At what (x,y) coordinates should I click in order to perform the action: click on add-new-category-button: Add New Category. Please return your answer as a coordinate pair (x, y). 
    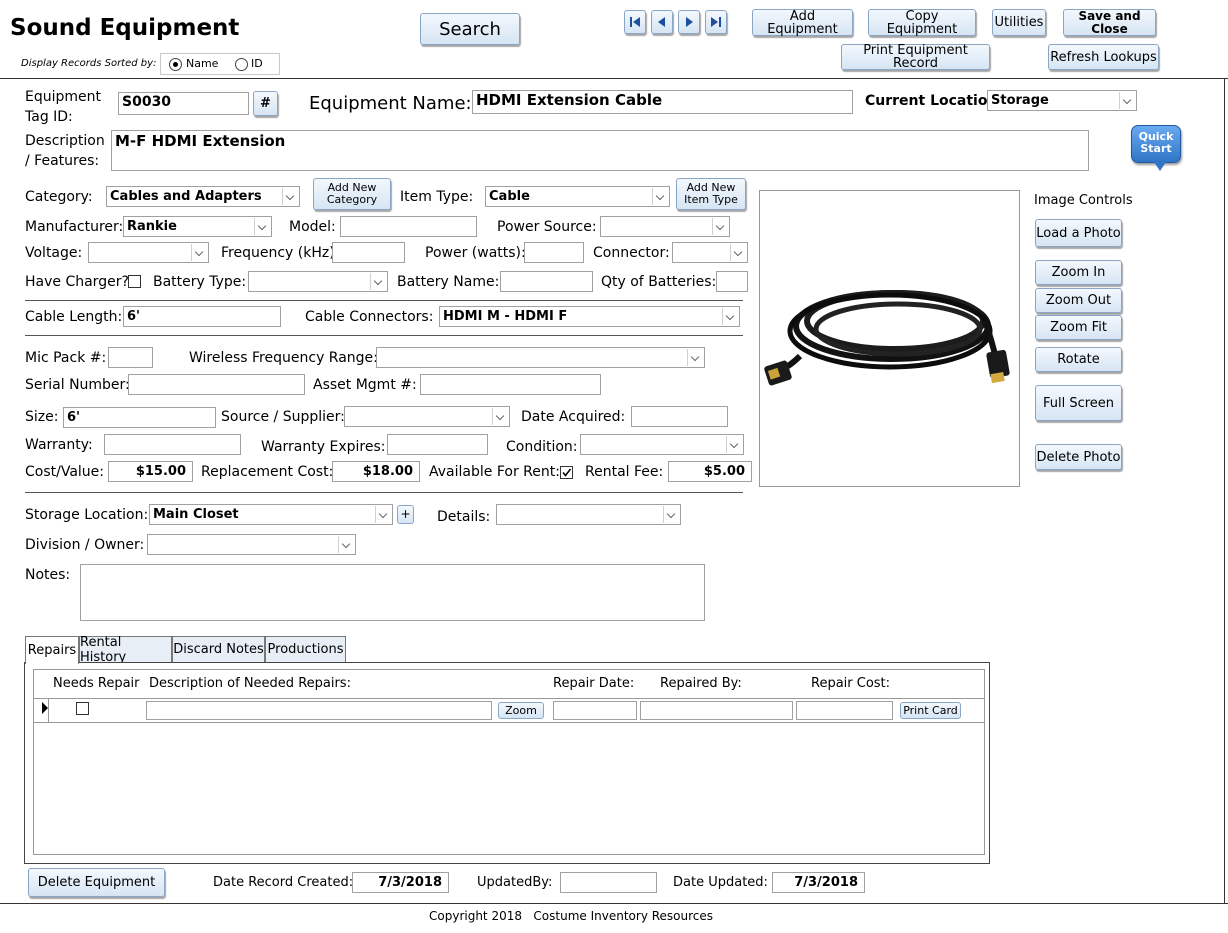
    Looking at the image, I should click on (352, 194).